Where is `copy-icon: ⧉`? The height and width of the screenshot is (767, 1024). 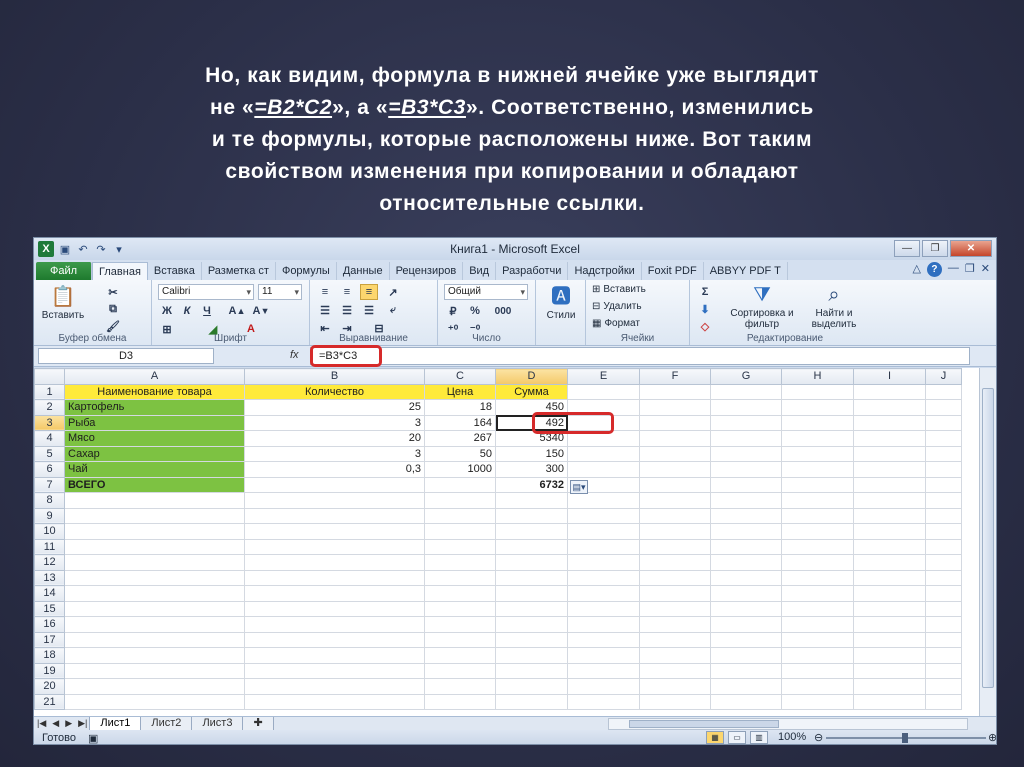 copy-icon: ⧉ is located at coordinates (113, 309).